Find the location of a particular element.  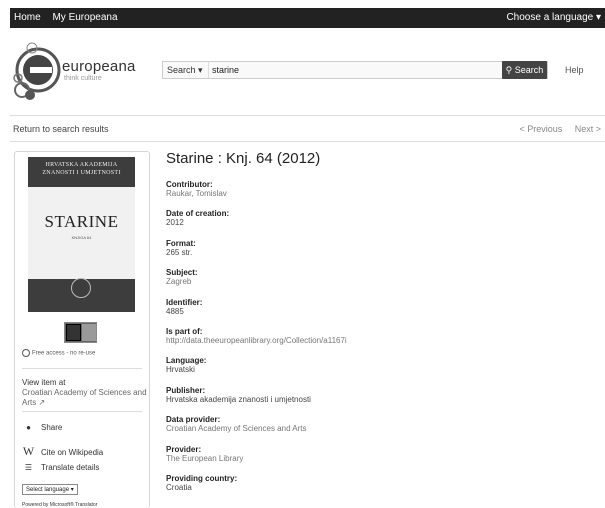

metadata-label: Data provider: is located at coordinates (193, 420).